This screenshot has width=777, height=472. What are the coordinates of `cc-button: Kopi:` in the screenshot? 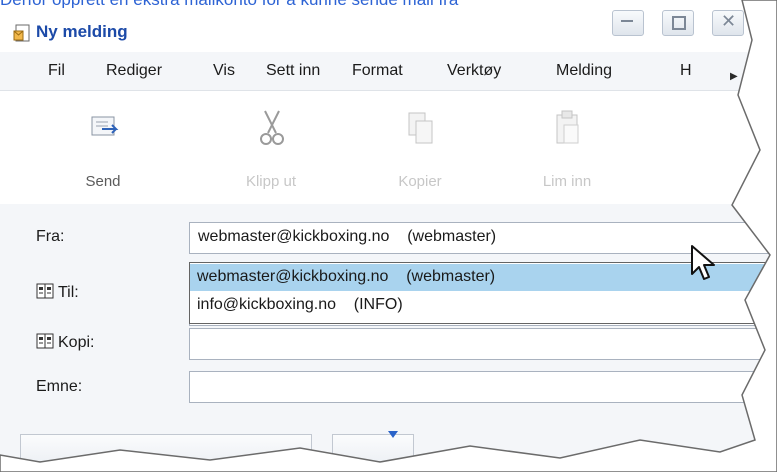 It's located at (65, 342).